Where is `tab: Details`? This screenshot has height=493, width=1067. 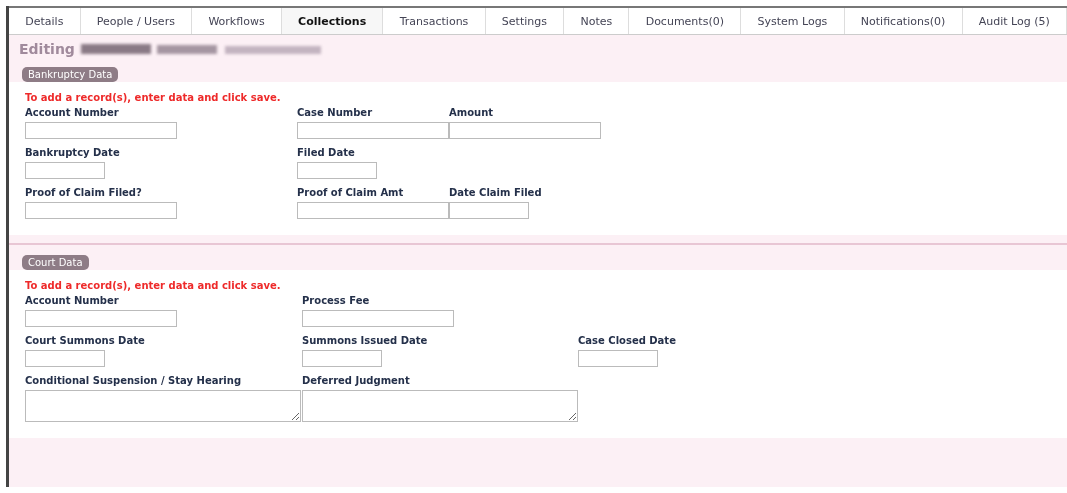
tab: Details is located at coordinates (45, 21).